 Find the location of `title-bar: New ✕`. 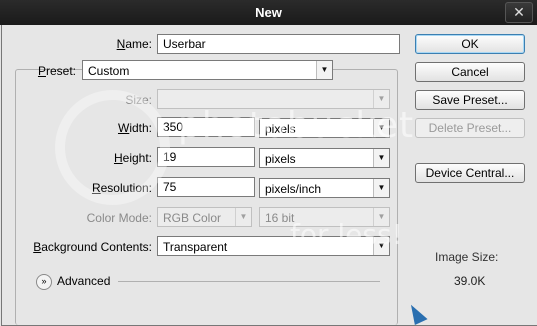

title-bar: New ✕ is located at coordinates (268, 12).